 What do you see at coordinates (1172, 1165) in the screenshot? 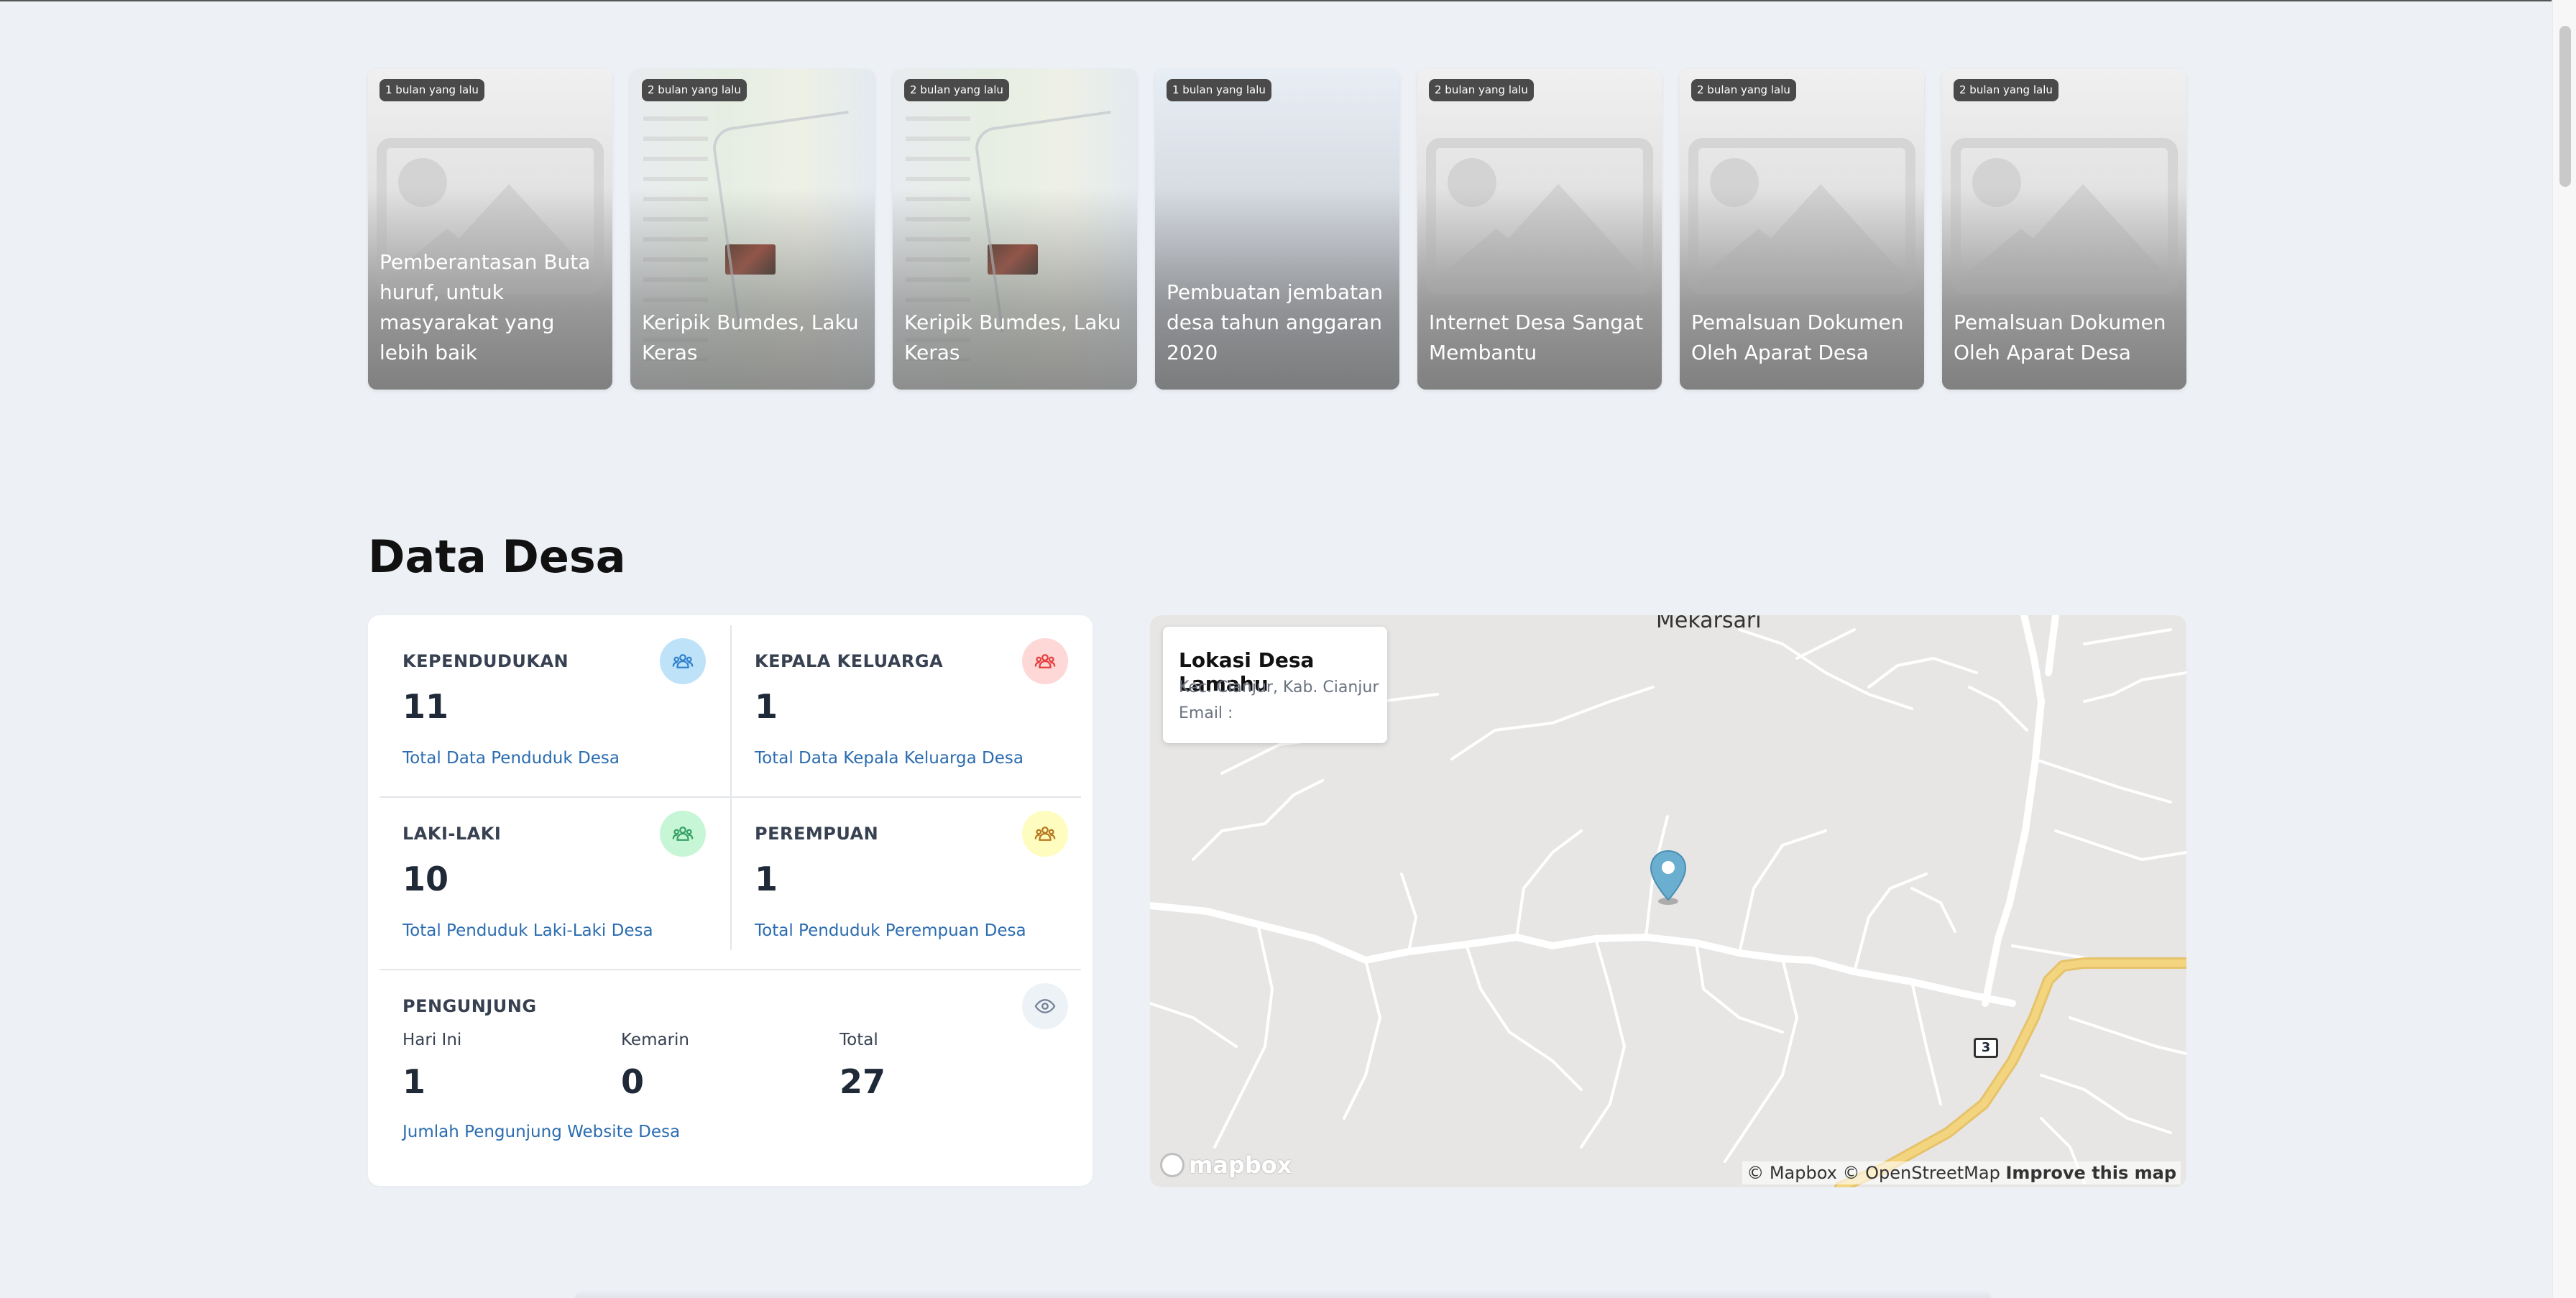
I see `mapbox-logo-icon` at bounding box center [1172, 1165].